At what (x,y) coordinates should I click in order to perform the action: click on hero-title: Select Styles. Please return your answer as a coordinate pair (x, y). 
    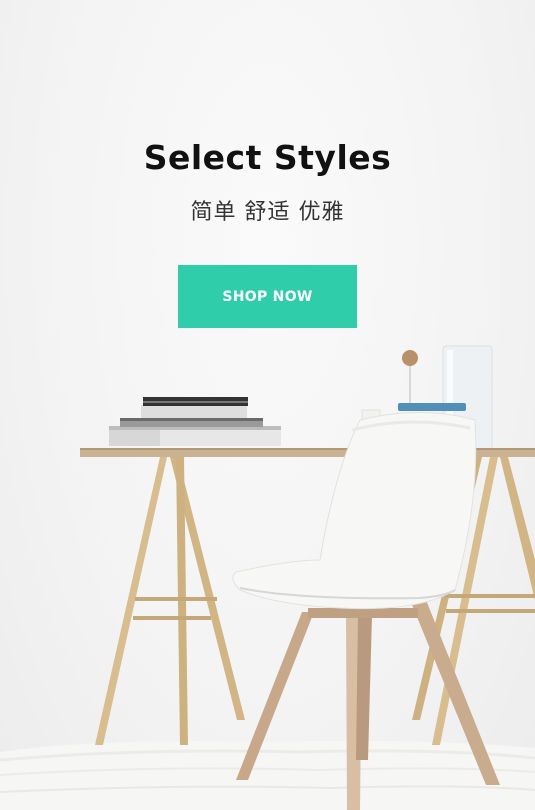
    Looking at the image, I should click on (267, 157).